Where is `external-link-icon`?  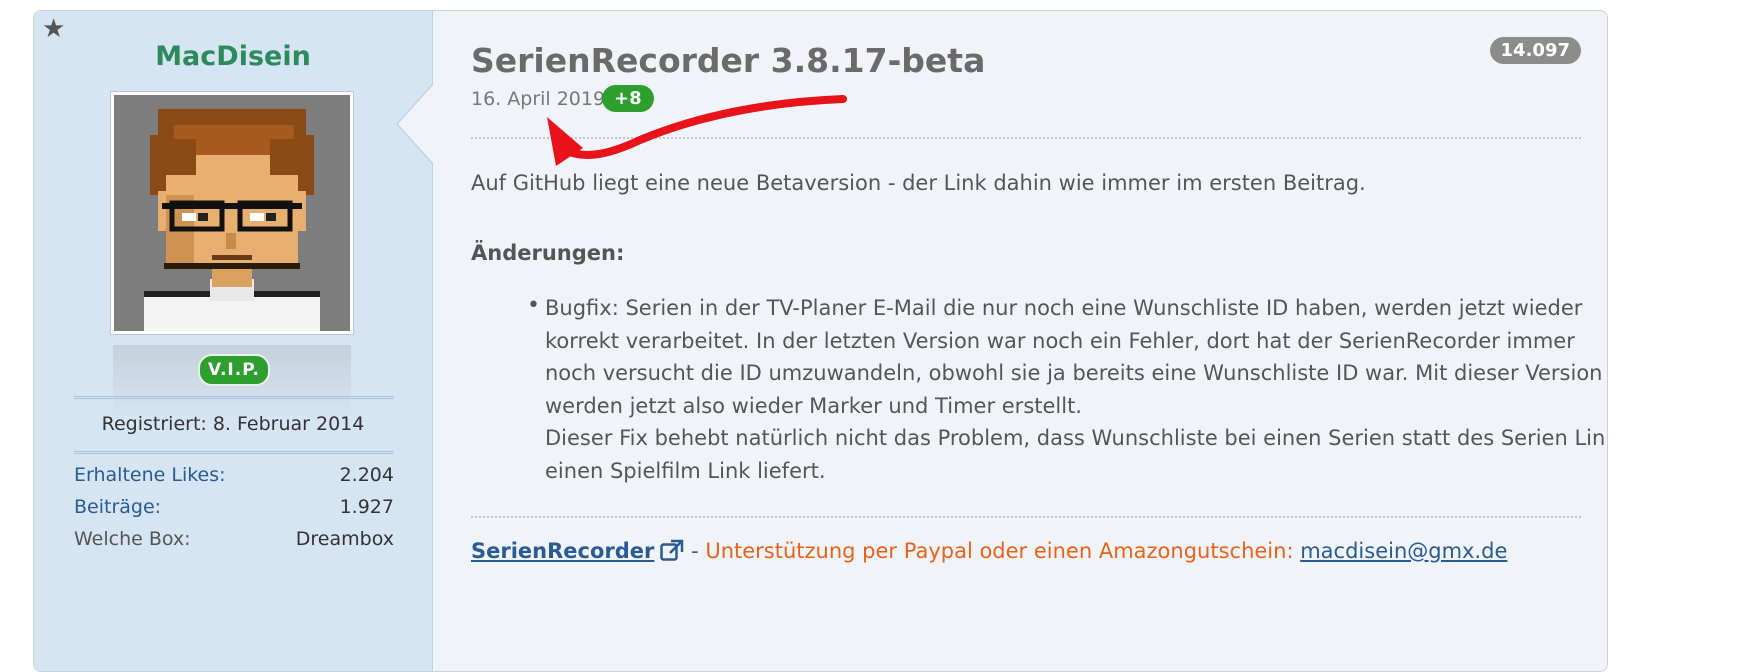 external-link-icon is located at coordinates (672, 552).